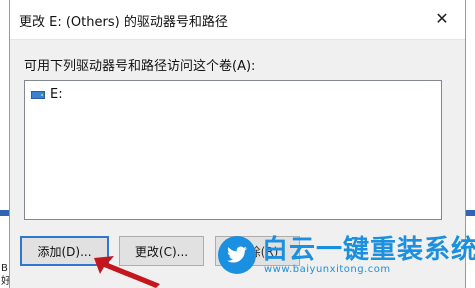  I want to click on list-item-label: E:, so click(56, 94).